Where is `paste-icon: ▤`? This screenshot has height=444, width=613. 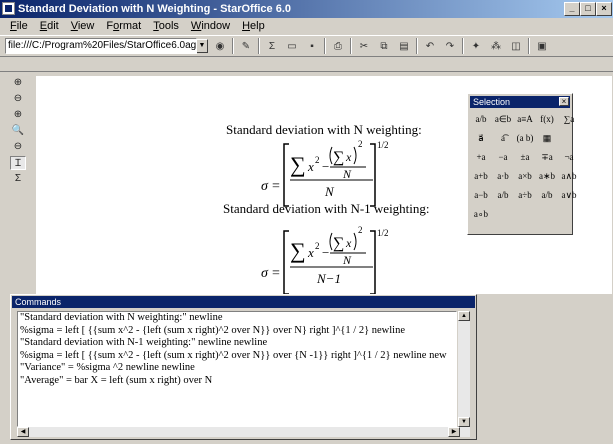
paste-icon: ▤ is located at coordinates (404, 46).